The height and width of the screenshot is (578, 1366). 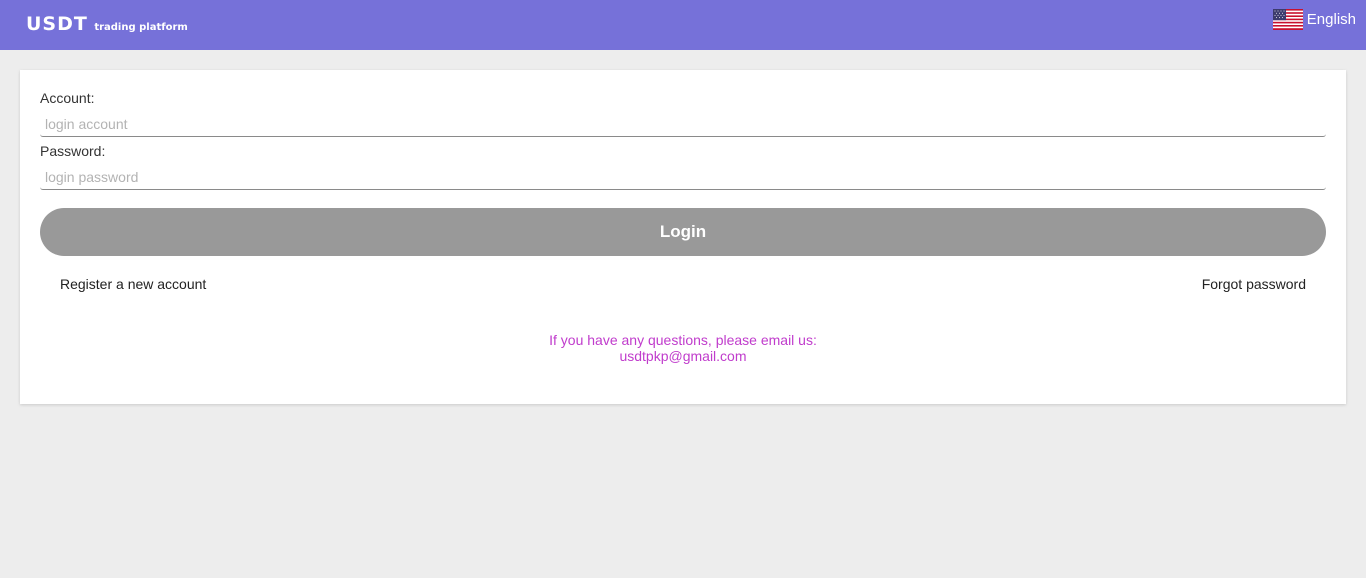 What do you see at coordinates (57, 24) in the screenshot?
I see `logo-main-text: USDT` at bounding box center [57, 24].